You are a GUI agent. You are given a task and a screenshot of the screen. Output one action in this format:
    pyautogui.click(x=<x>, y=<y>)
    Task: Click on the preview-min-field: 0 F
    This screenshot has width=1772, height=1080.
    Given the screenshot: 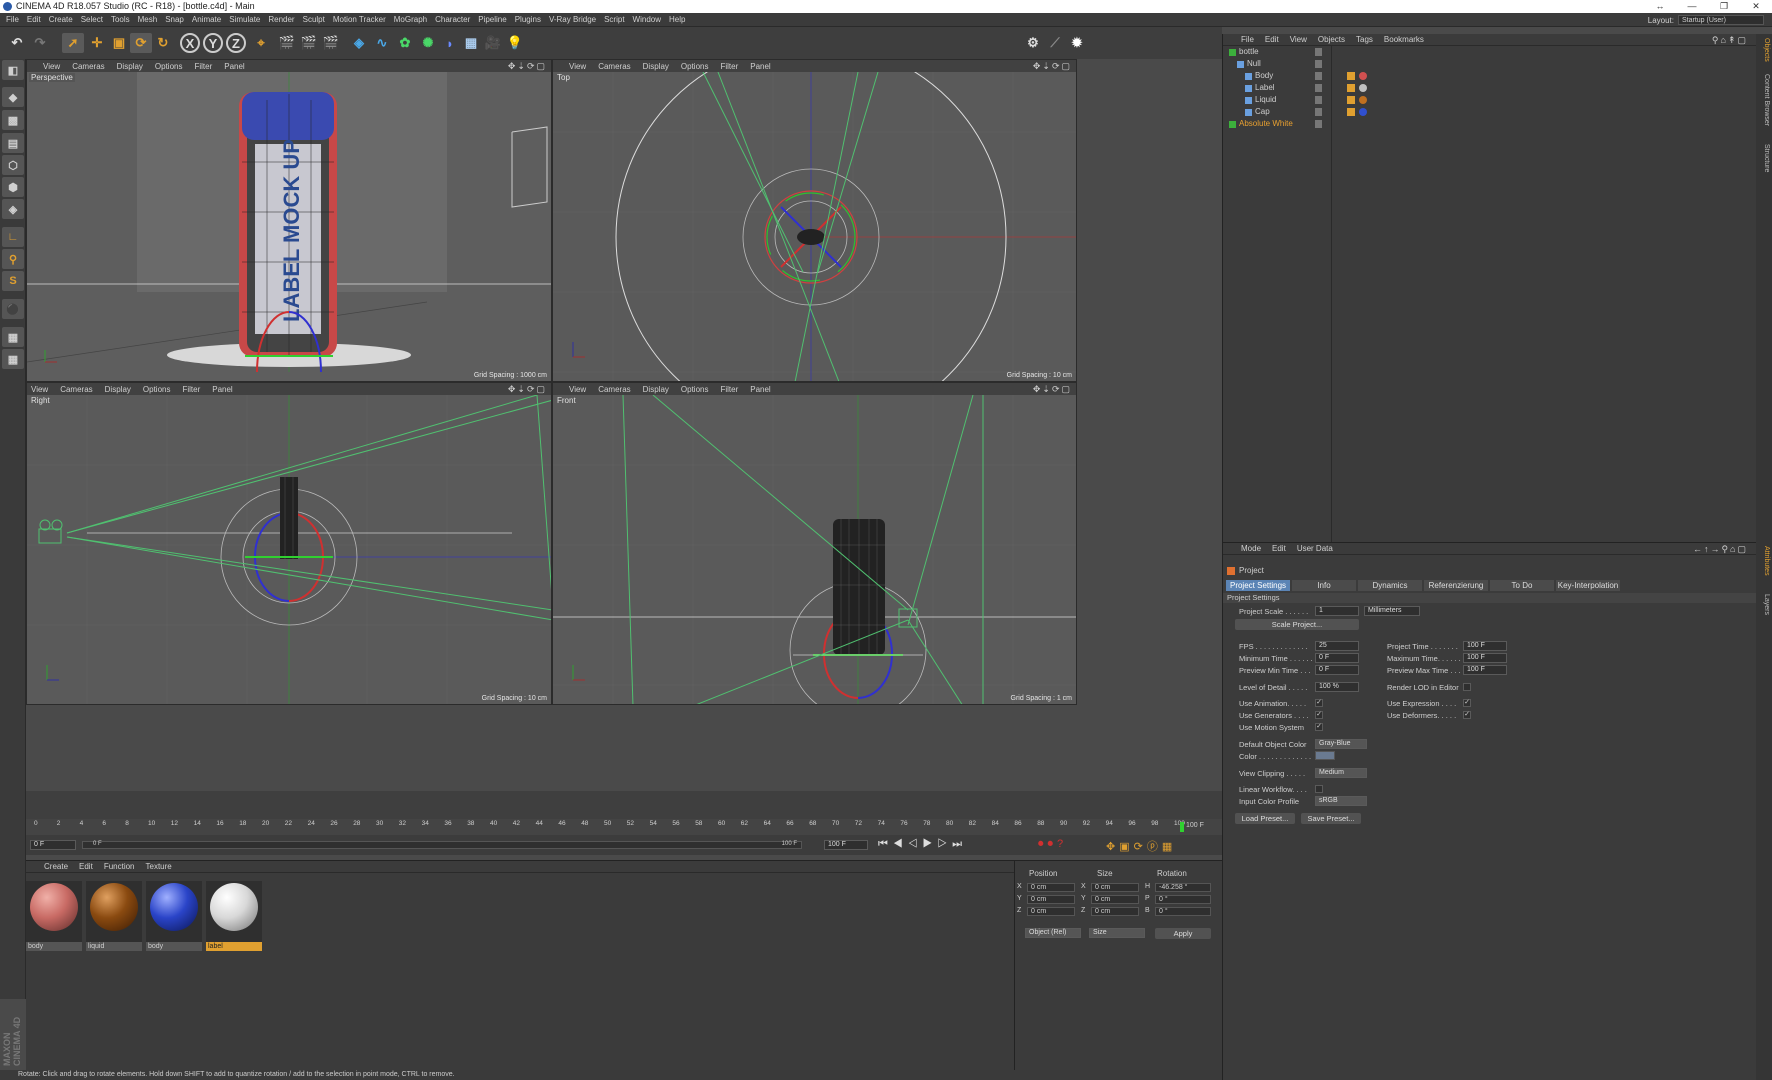 What is the action you would take?
    pyautogui.click(x=1337, y=670)
    